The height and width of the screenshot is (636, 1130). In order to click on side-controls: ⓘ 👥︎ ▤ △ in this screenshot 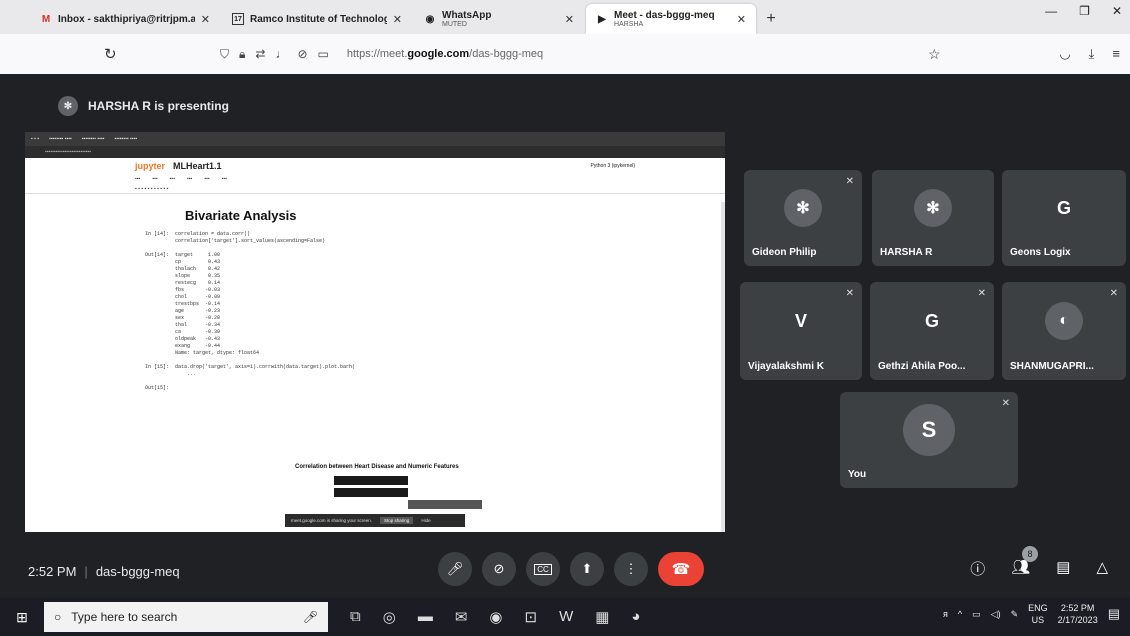, I will do `click(1039, 568)`.